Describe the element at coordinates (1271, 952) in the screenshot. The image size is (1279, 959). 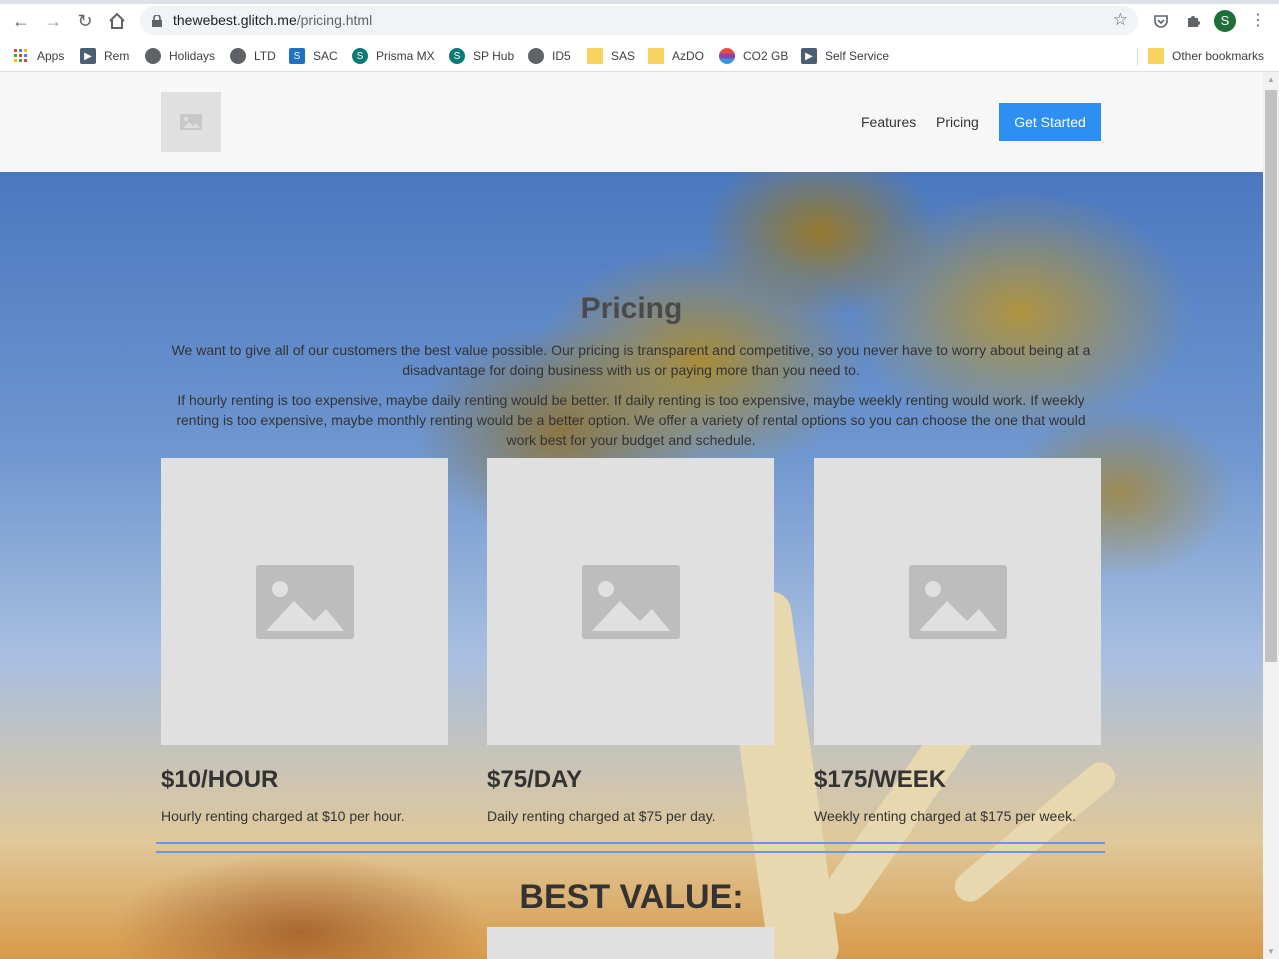
I see `scroll-down-arrow-icon: ▼` at that location.